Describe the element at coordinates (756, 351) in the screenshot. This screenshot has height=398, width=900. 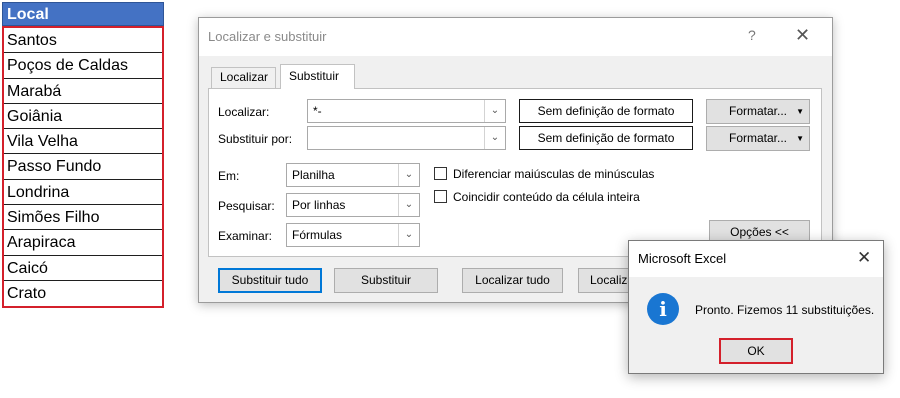
I see `ok-button: OK` at that location.